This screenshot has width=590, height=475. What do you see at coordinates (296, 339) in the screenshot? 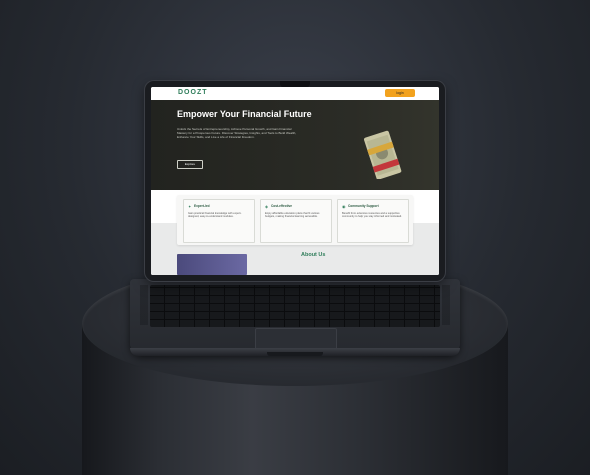
I see `trackpad` at bounding box center [296, 339].